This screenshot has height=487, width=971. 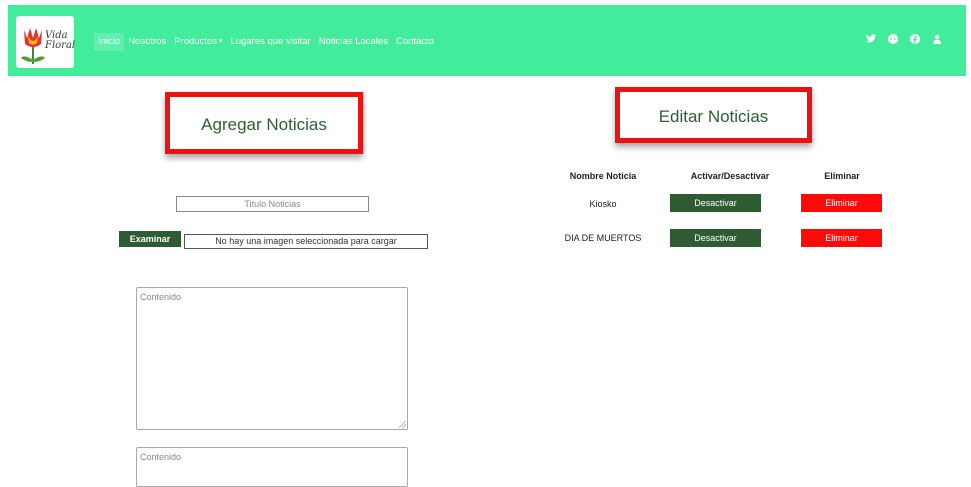 I want to click on edit-news-header: Editar Noticias, so click(x=713, y=115).